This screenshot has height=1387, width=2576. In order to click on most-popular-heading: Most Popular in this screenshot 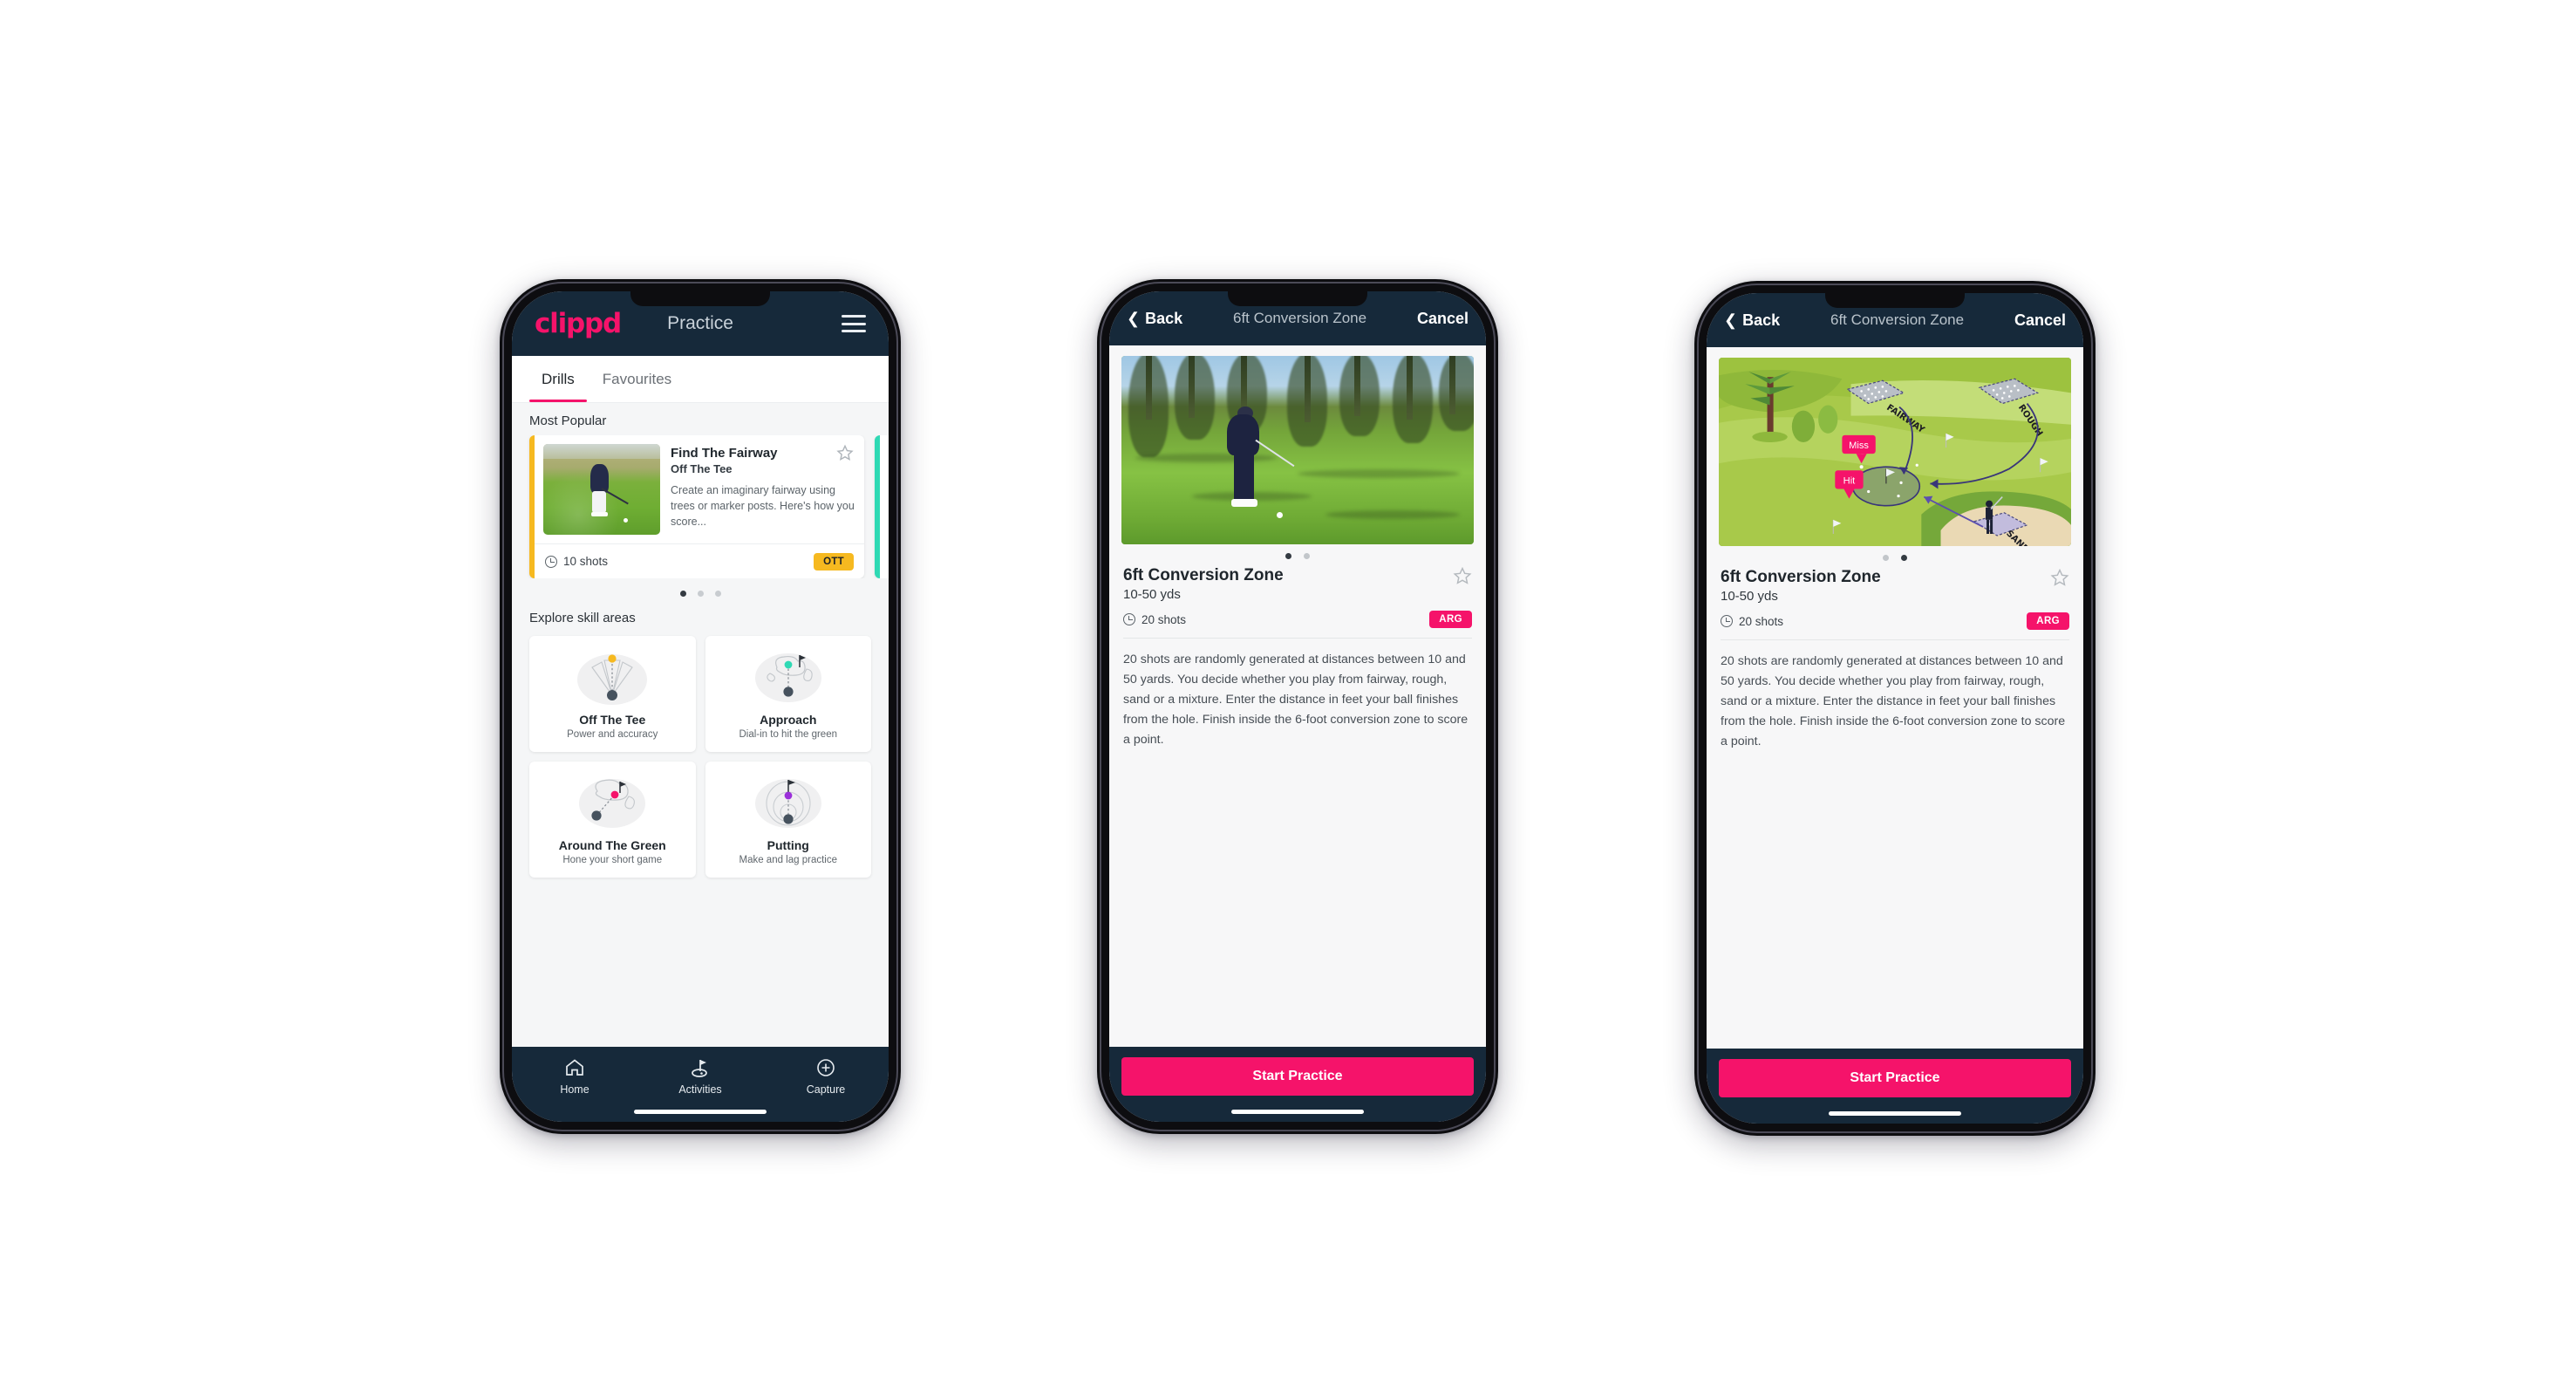, I will do `click(568, 421)`.